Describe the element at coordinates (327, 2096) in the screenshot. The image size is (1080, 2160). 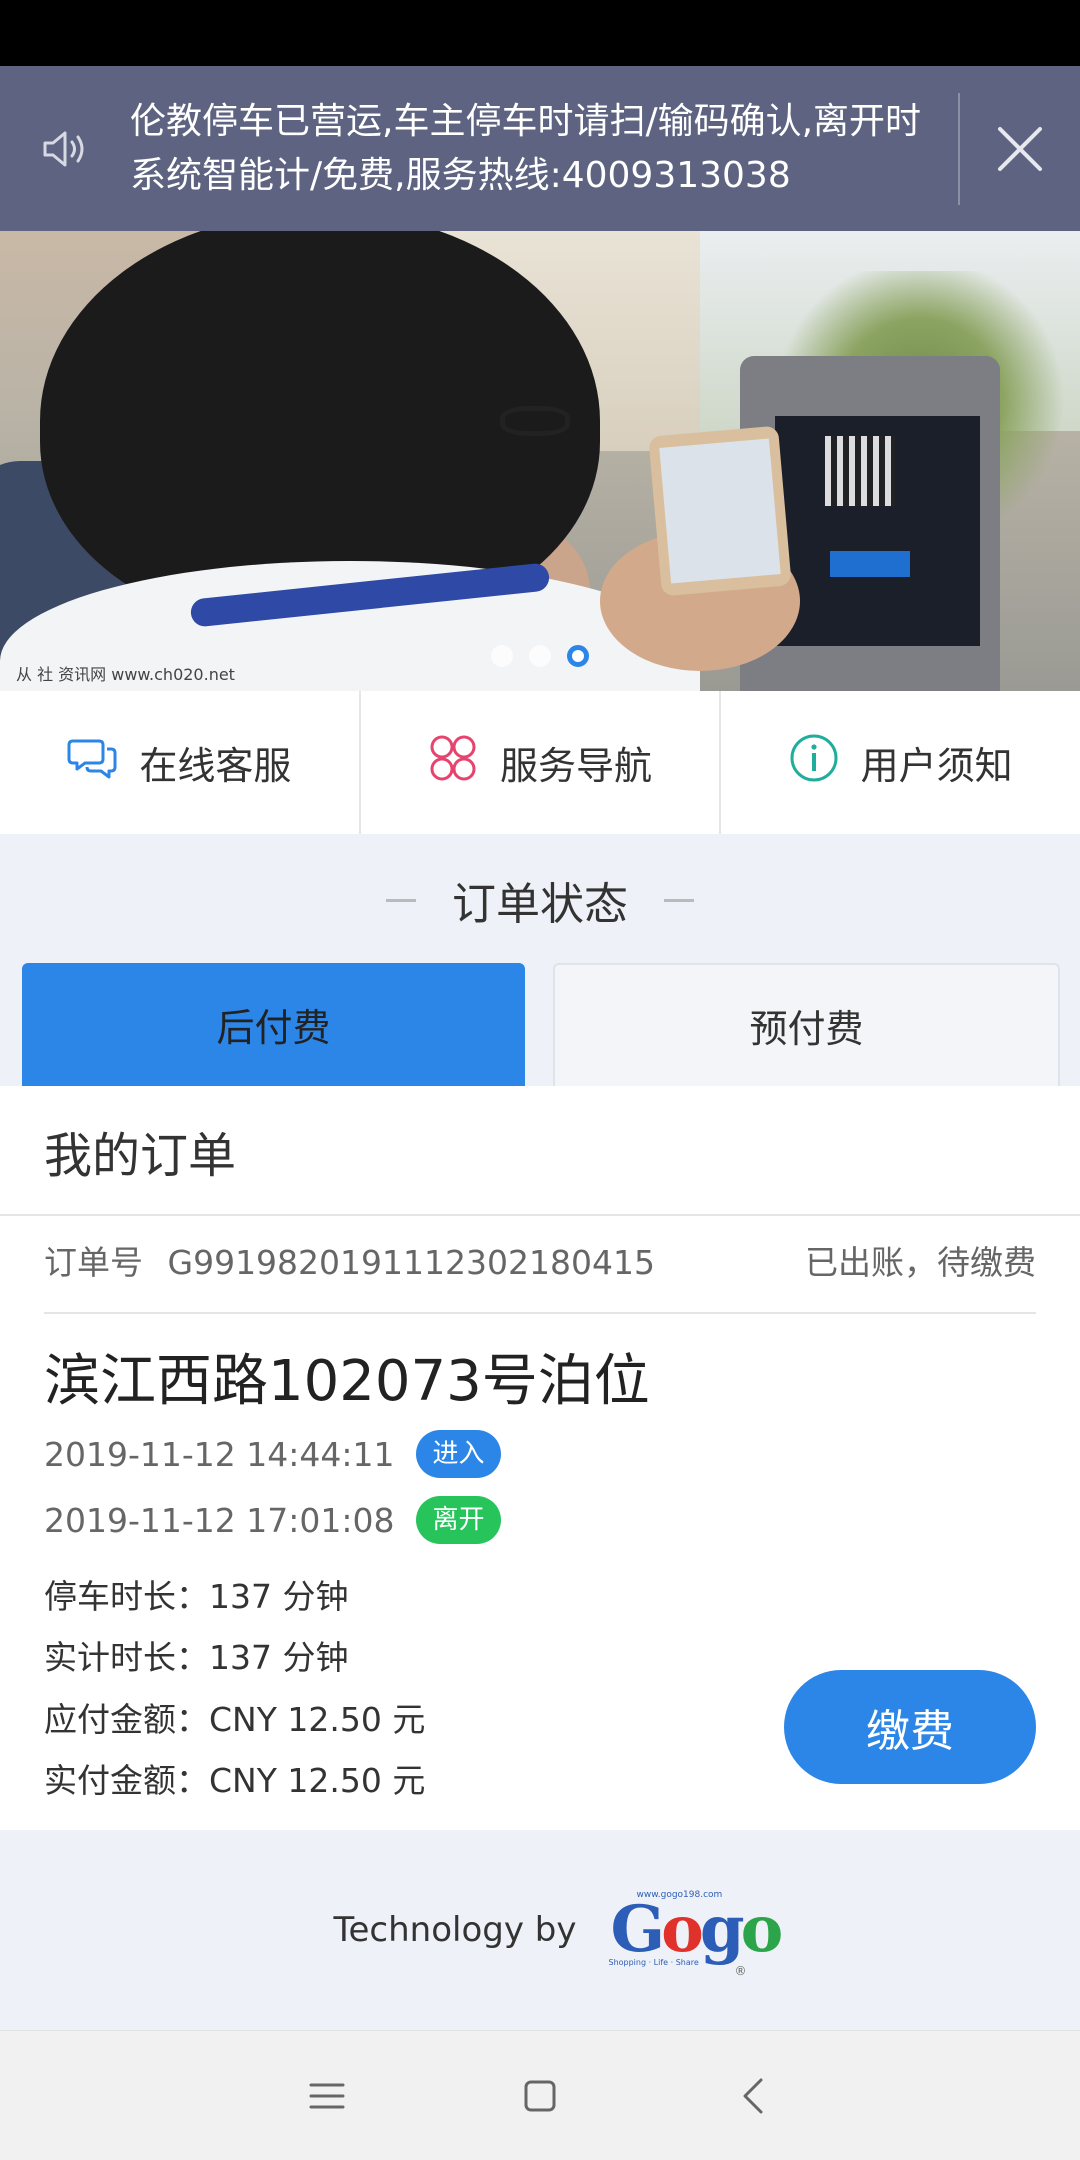
I see `menu-icon` at that location.